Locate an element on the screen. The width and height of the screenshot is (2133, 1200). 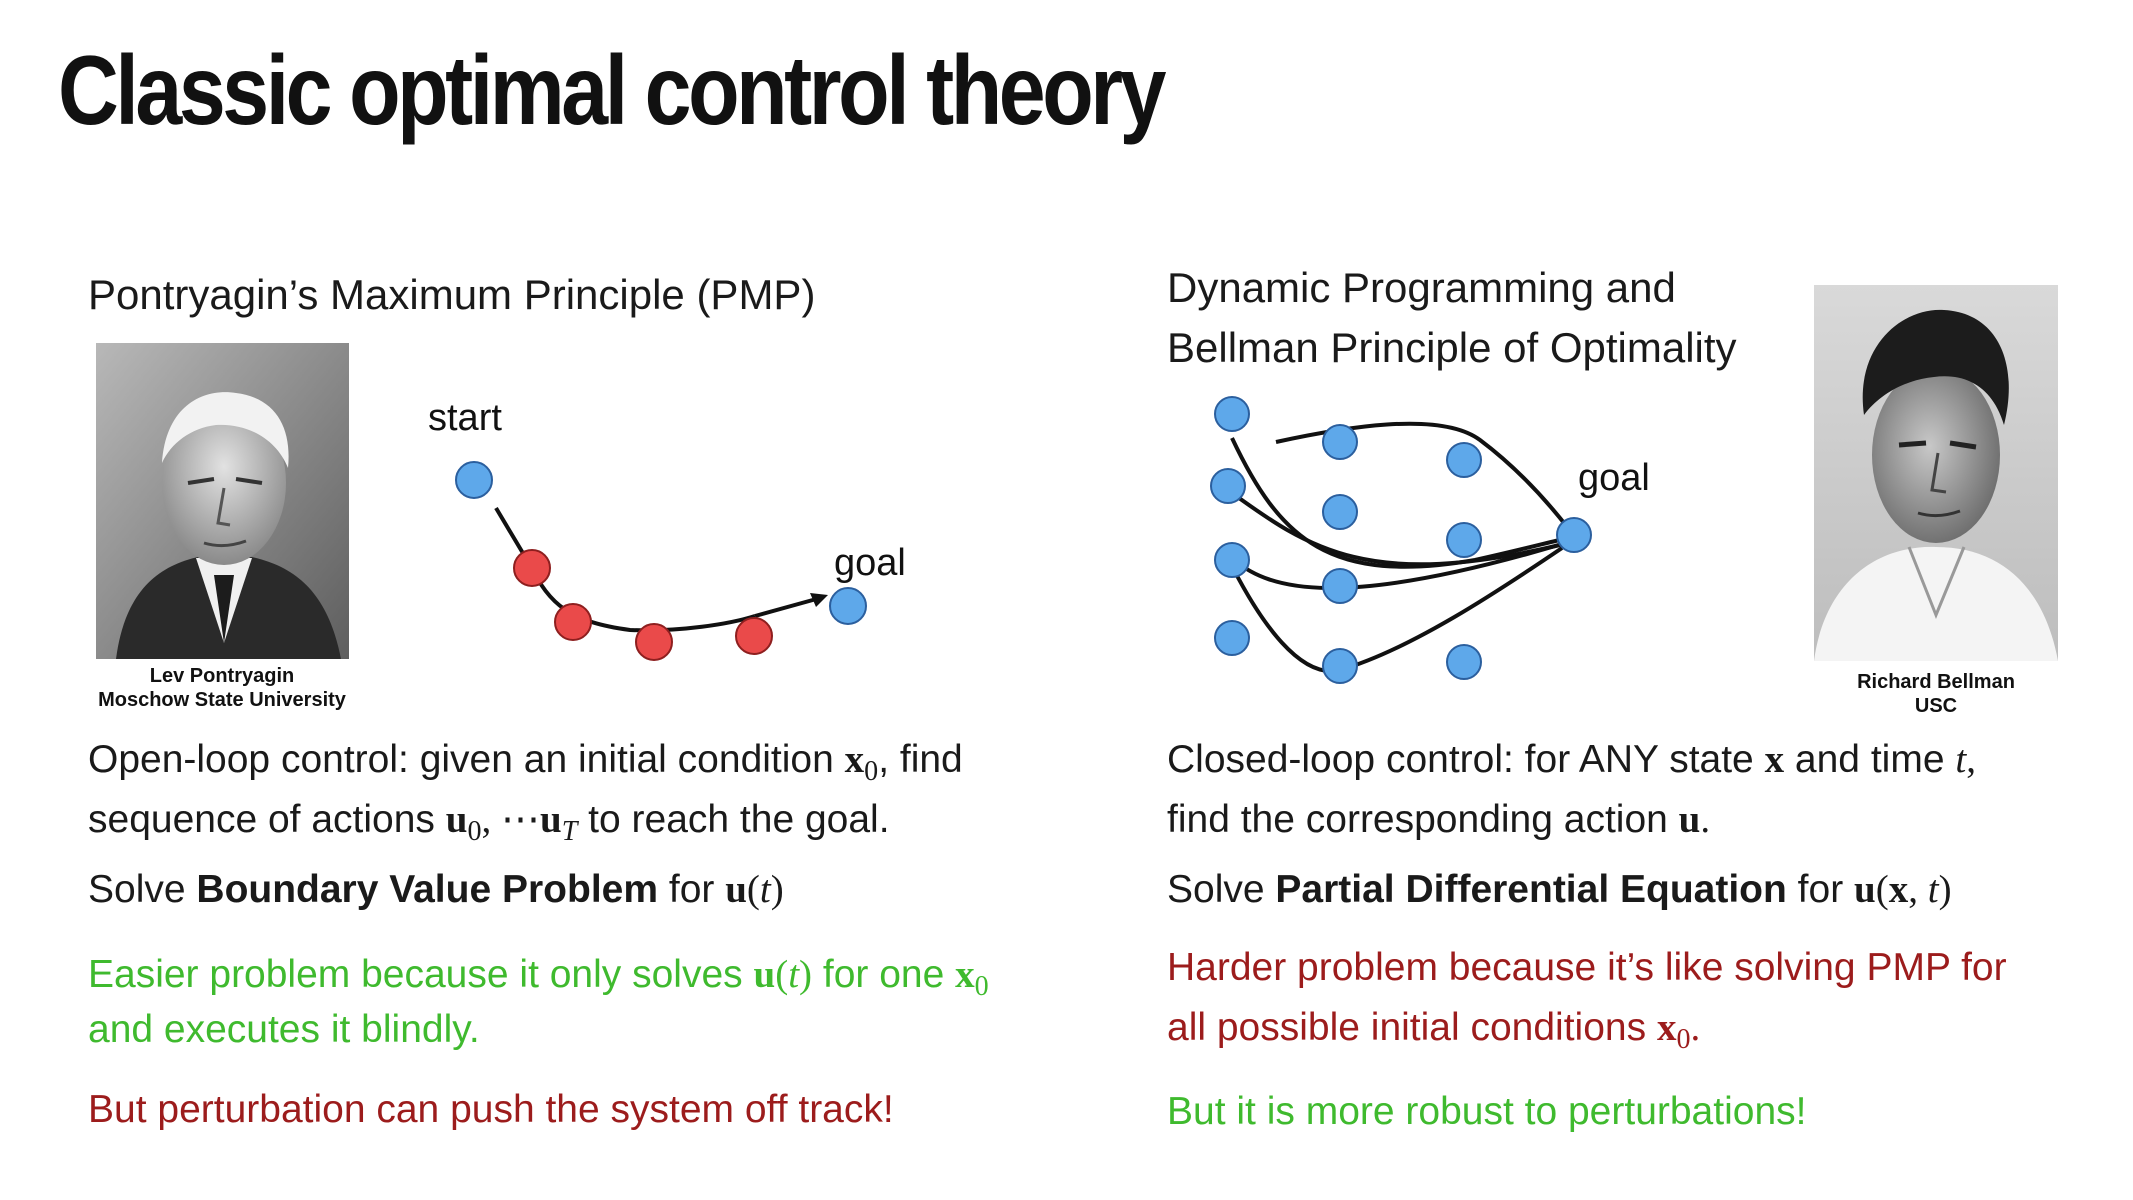
pmp-trajectory-diagram: start goal is located at coordinates (667, 529).